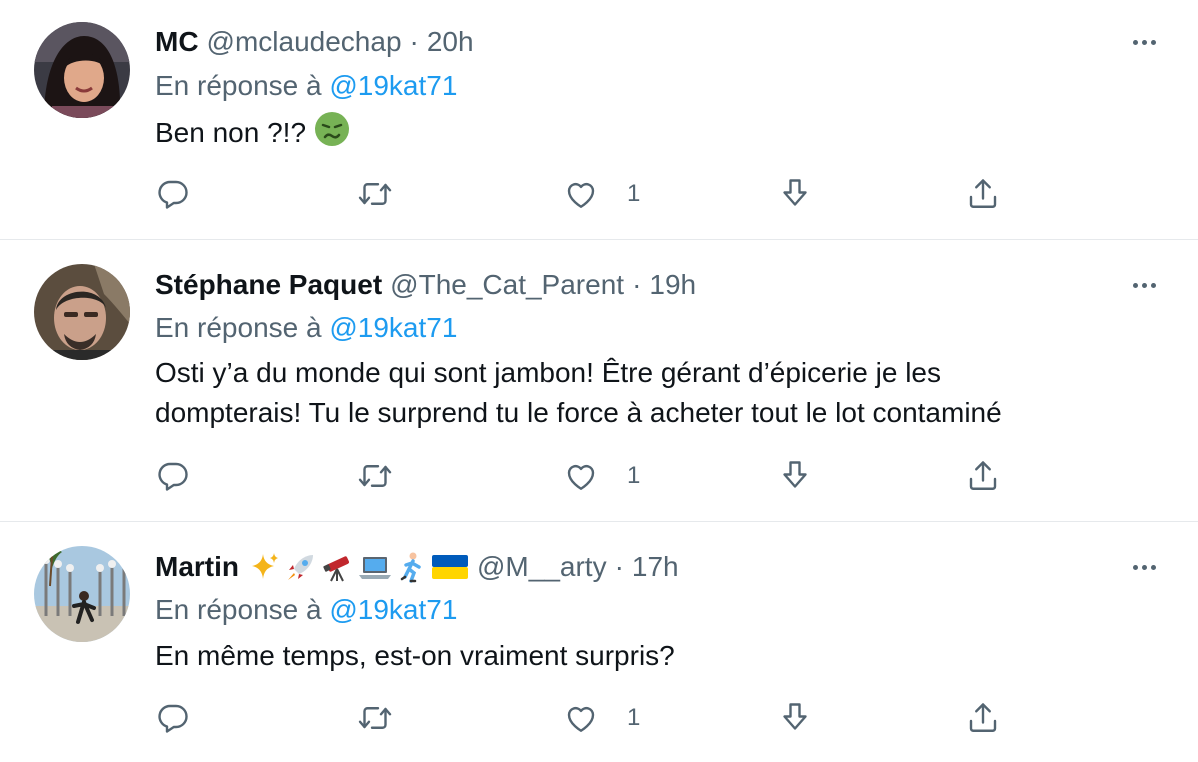 The image size is (1198, 762). Describe the element at coordinates (507, 285) in the screenshot. I see `author-handle: @The_Cat_Parent` at that location.